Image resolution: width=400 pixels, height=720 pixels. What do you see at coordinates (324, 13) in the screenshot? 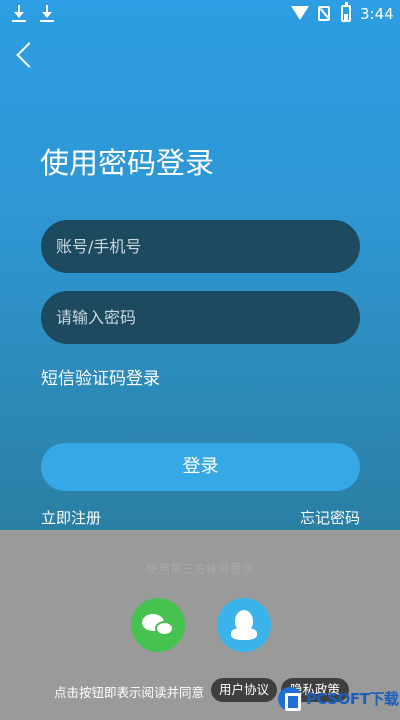
I see `no-sim-icon` at bounding box center [324, 13].